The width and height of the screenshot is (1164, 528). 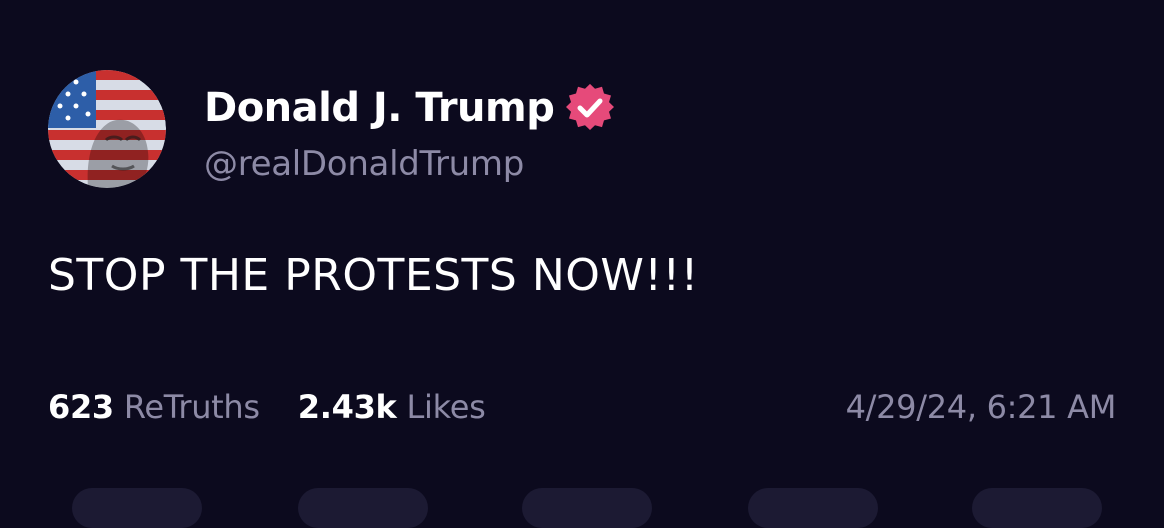 I want to click on post-timestamp: 4/29/24, 6:21 AM, so click(x=981, y=407).